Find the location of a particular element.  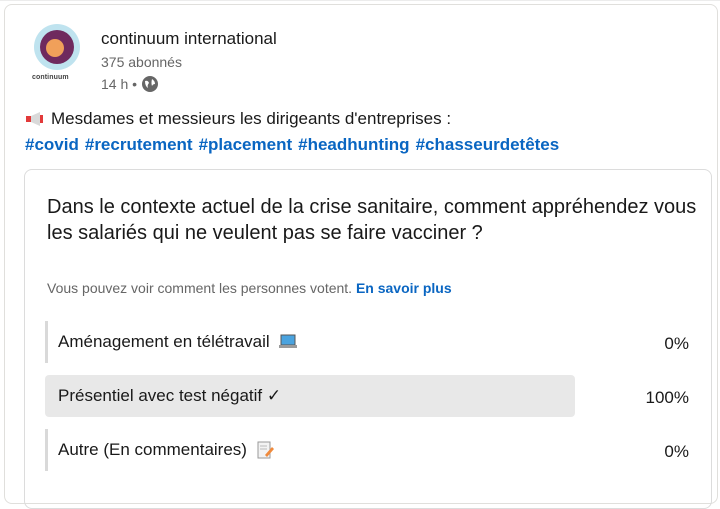

company-logo: continuum is located at coordinates (57, 55).